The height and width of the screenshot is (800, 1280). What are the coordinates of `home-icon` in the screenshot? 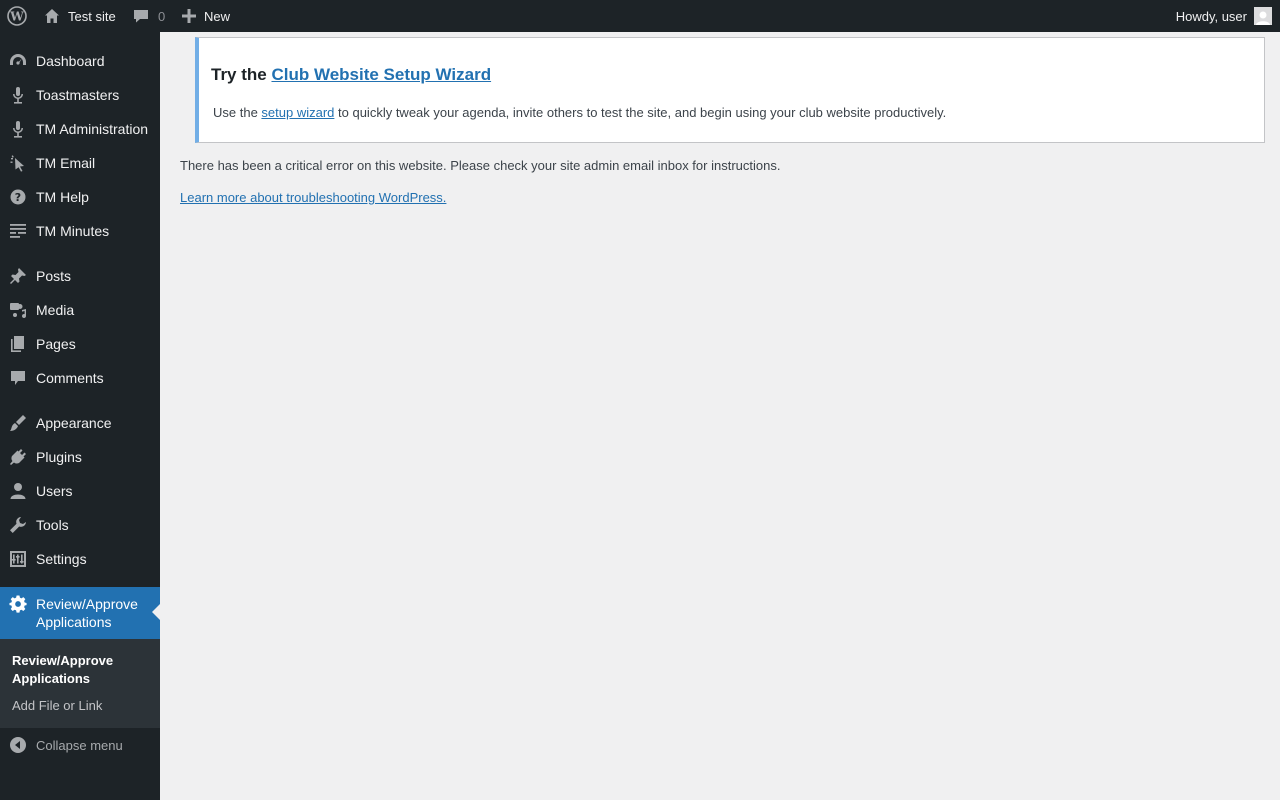 It's located at (56, 16).